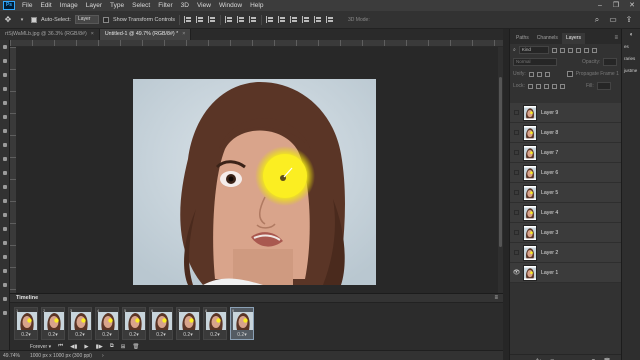 The width and height of the screenshot is (640, 360). Describe the element at coordinates (294, 19) in the screenshot. I see `distribute-bottom-icon` at that location.